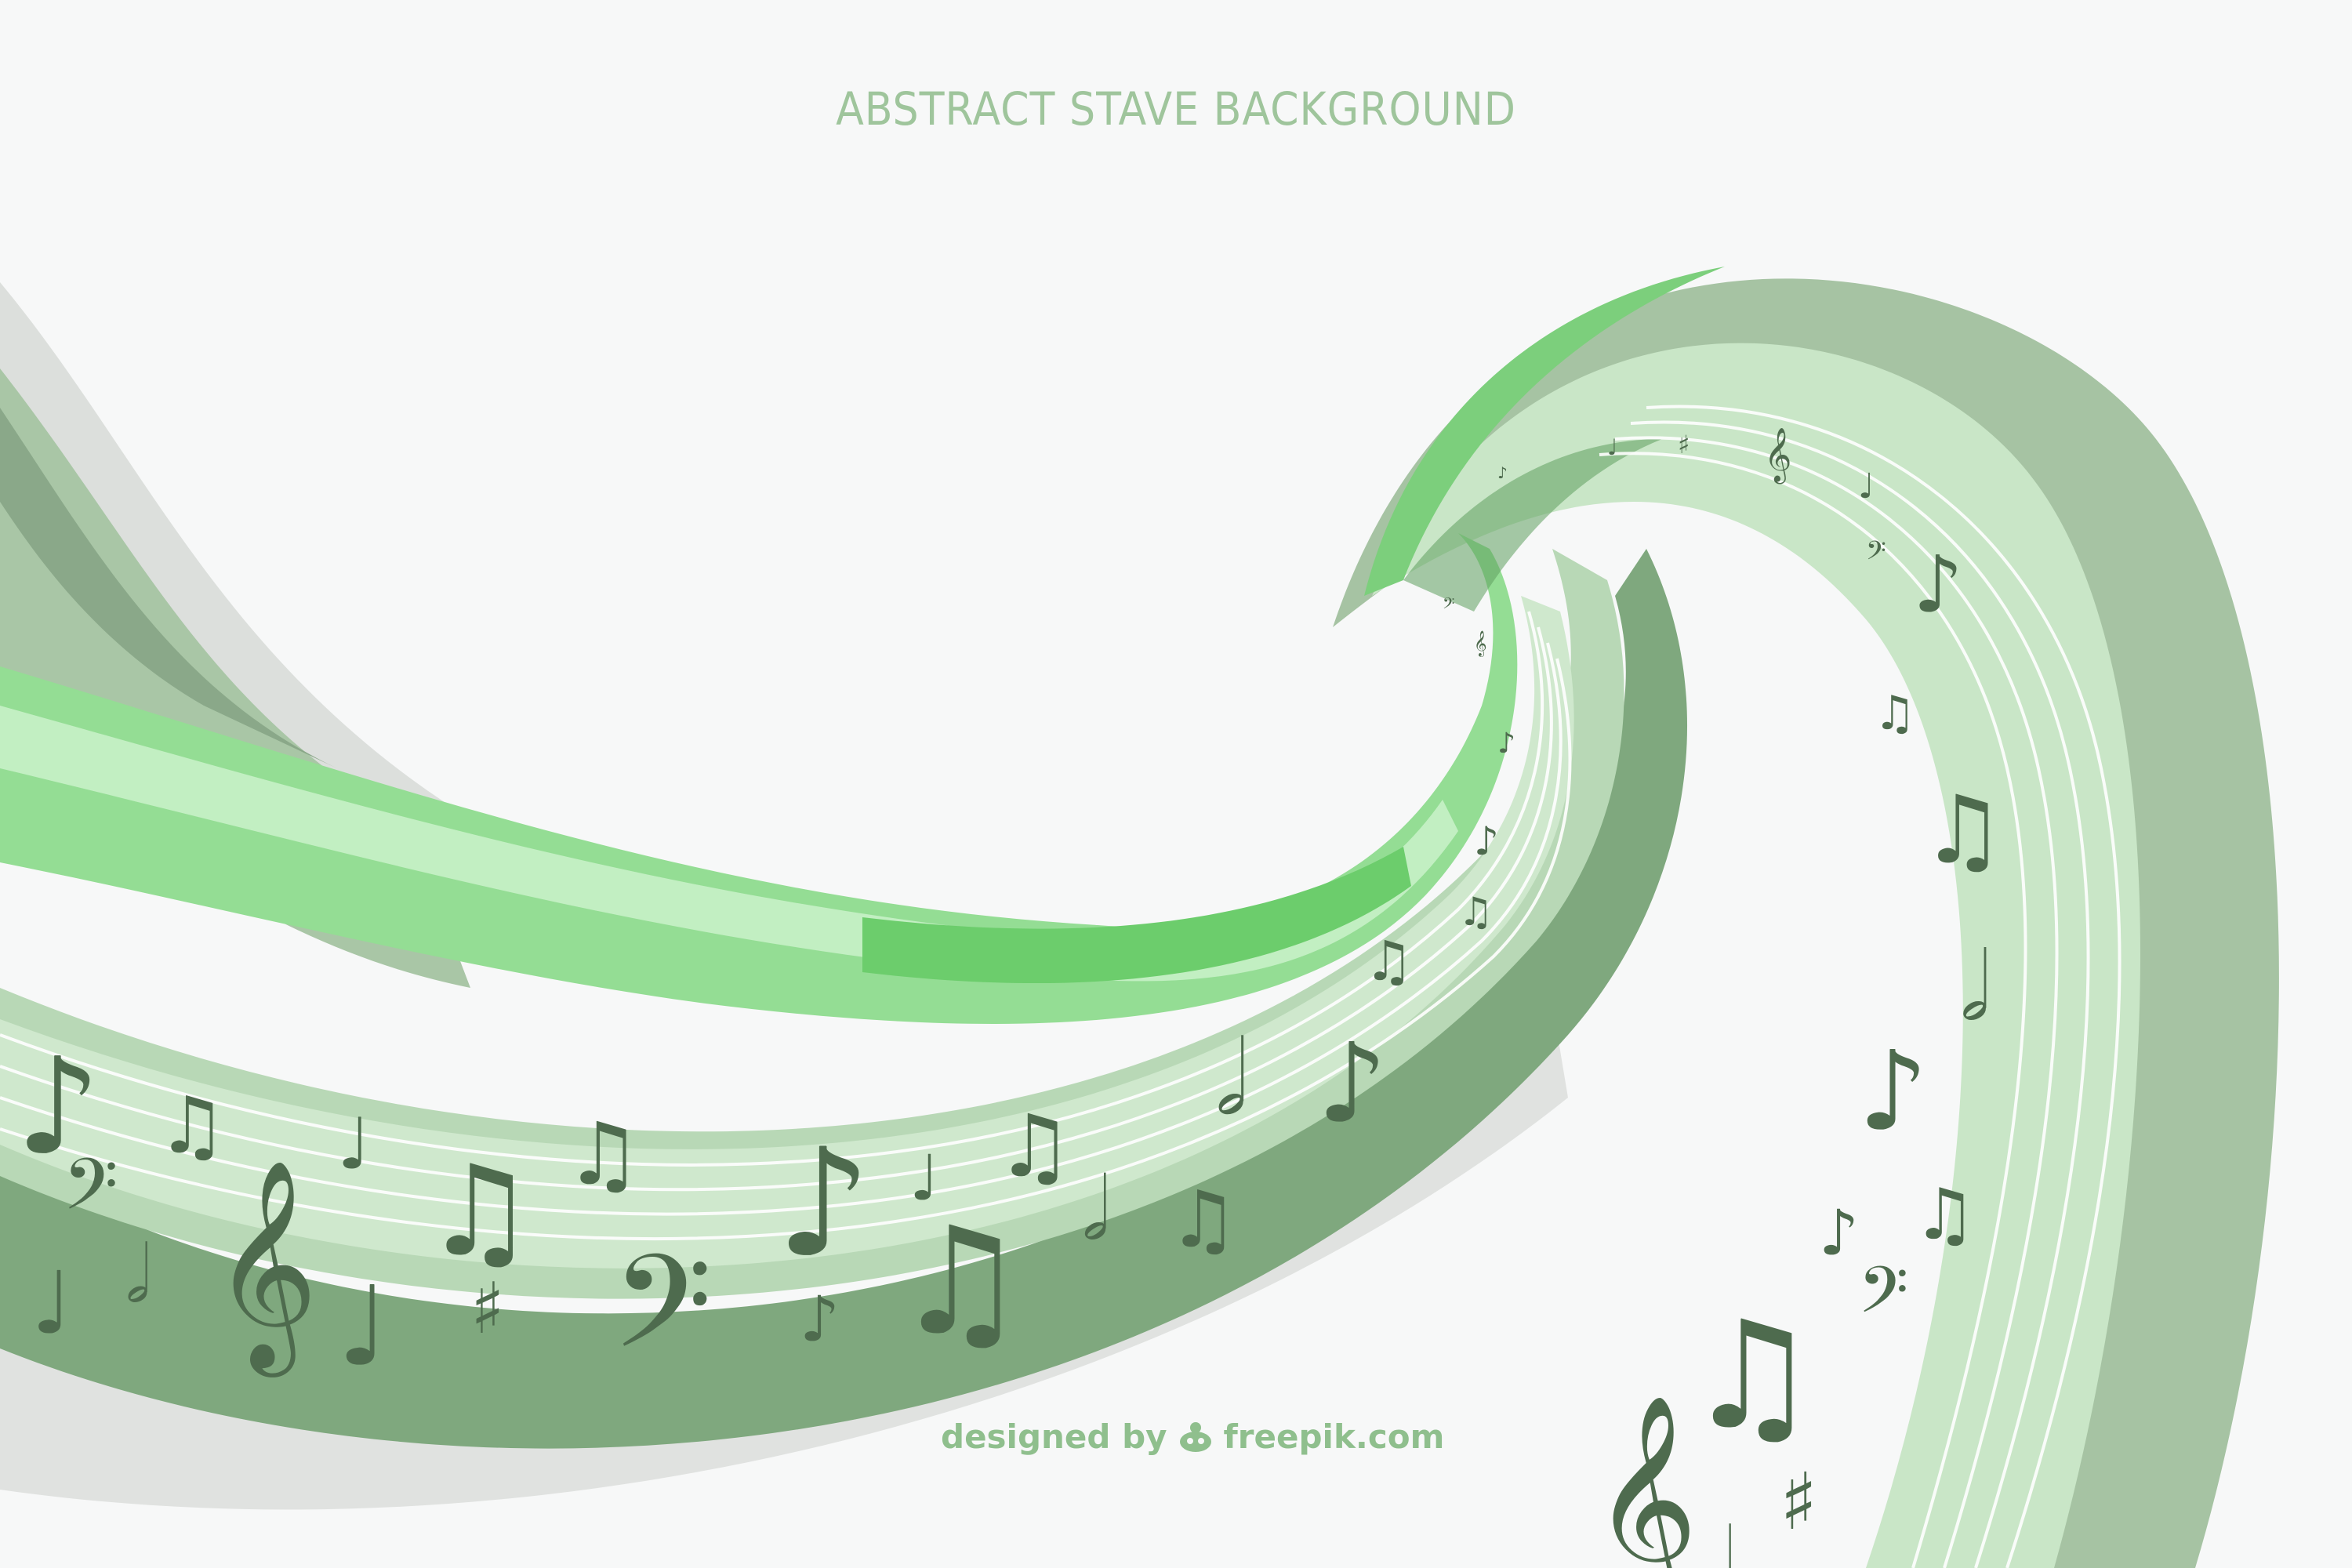 This screenshot has width=2352, height=1568. What do you see at coordinates (1938, 584) in the screenshot?
I see `eighth-note-icon-9: ♪` at bounding box center [1938, 584].